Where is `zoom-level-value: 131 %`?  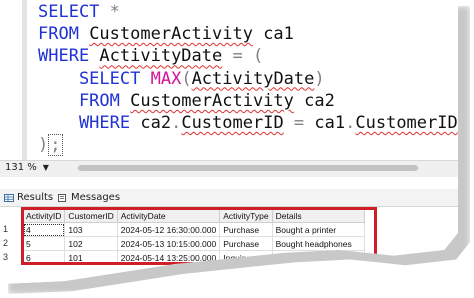 zoom-level-value: 131 % is located at coordinates (21, 167).